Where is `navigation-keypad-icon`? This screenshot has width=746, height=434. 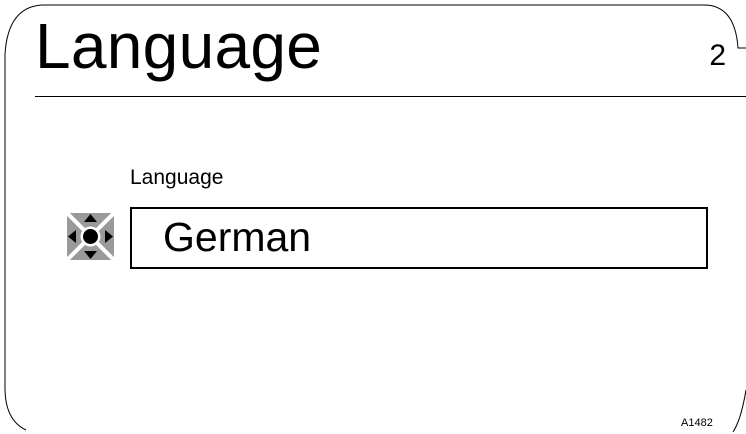
navigation-keypad-icon is located at coordinates (90, 236).